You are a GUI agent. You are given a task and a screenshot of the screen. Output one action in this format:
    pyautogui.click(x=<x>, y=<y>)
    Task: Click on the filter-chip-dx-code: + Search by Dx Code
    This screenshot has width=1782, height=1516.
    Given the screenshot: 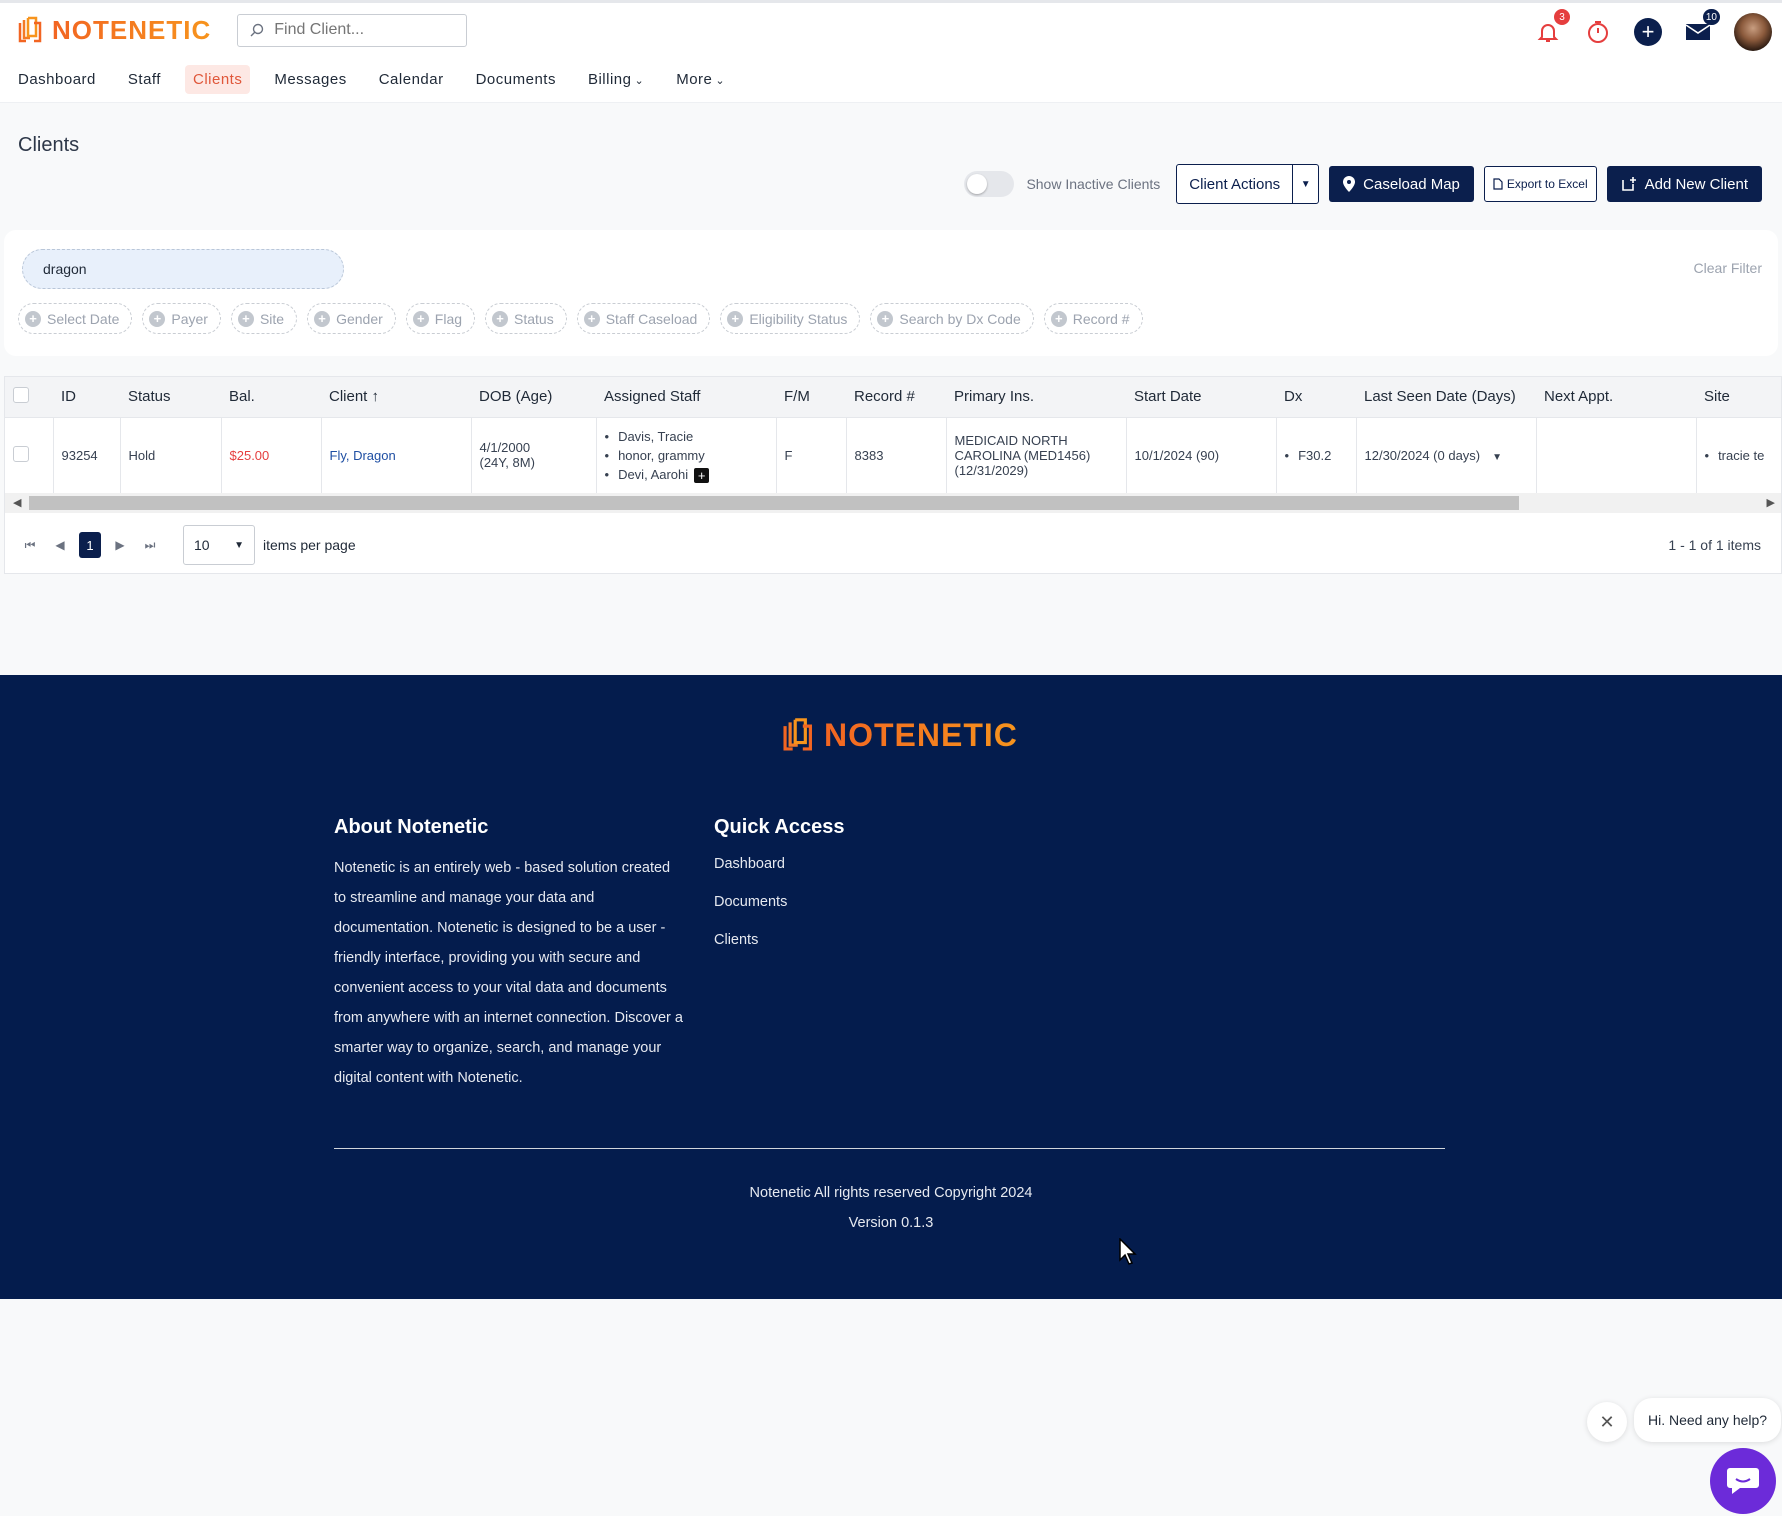 What is the action you would take?
    pyautogui.click(x=952, y=318)
    